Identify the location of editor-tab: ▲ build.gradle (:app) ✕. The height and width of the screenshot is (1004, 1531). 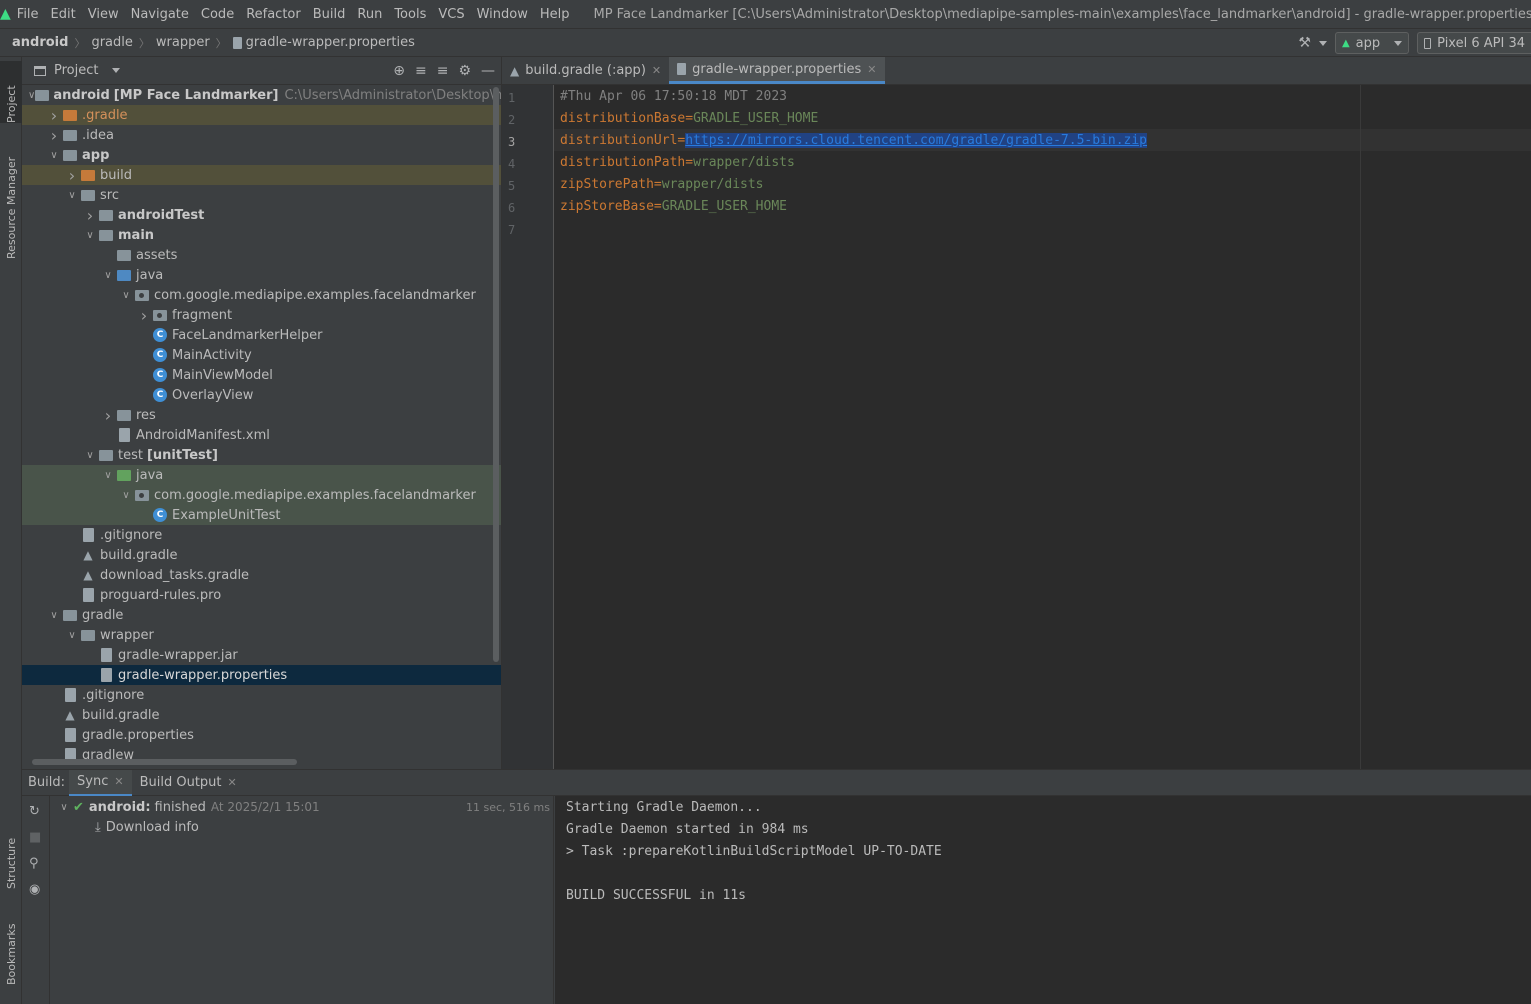
(585, 70).